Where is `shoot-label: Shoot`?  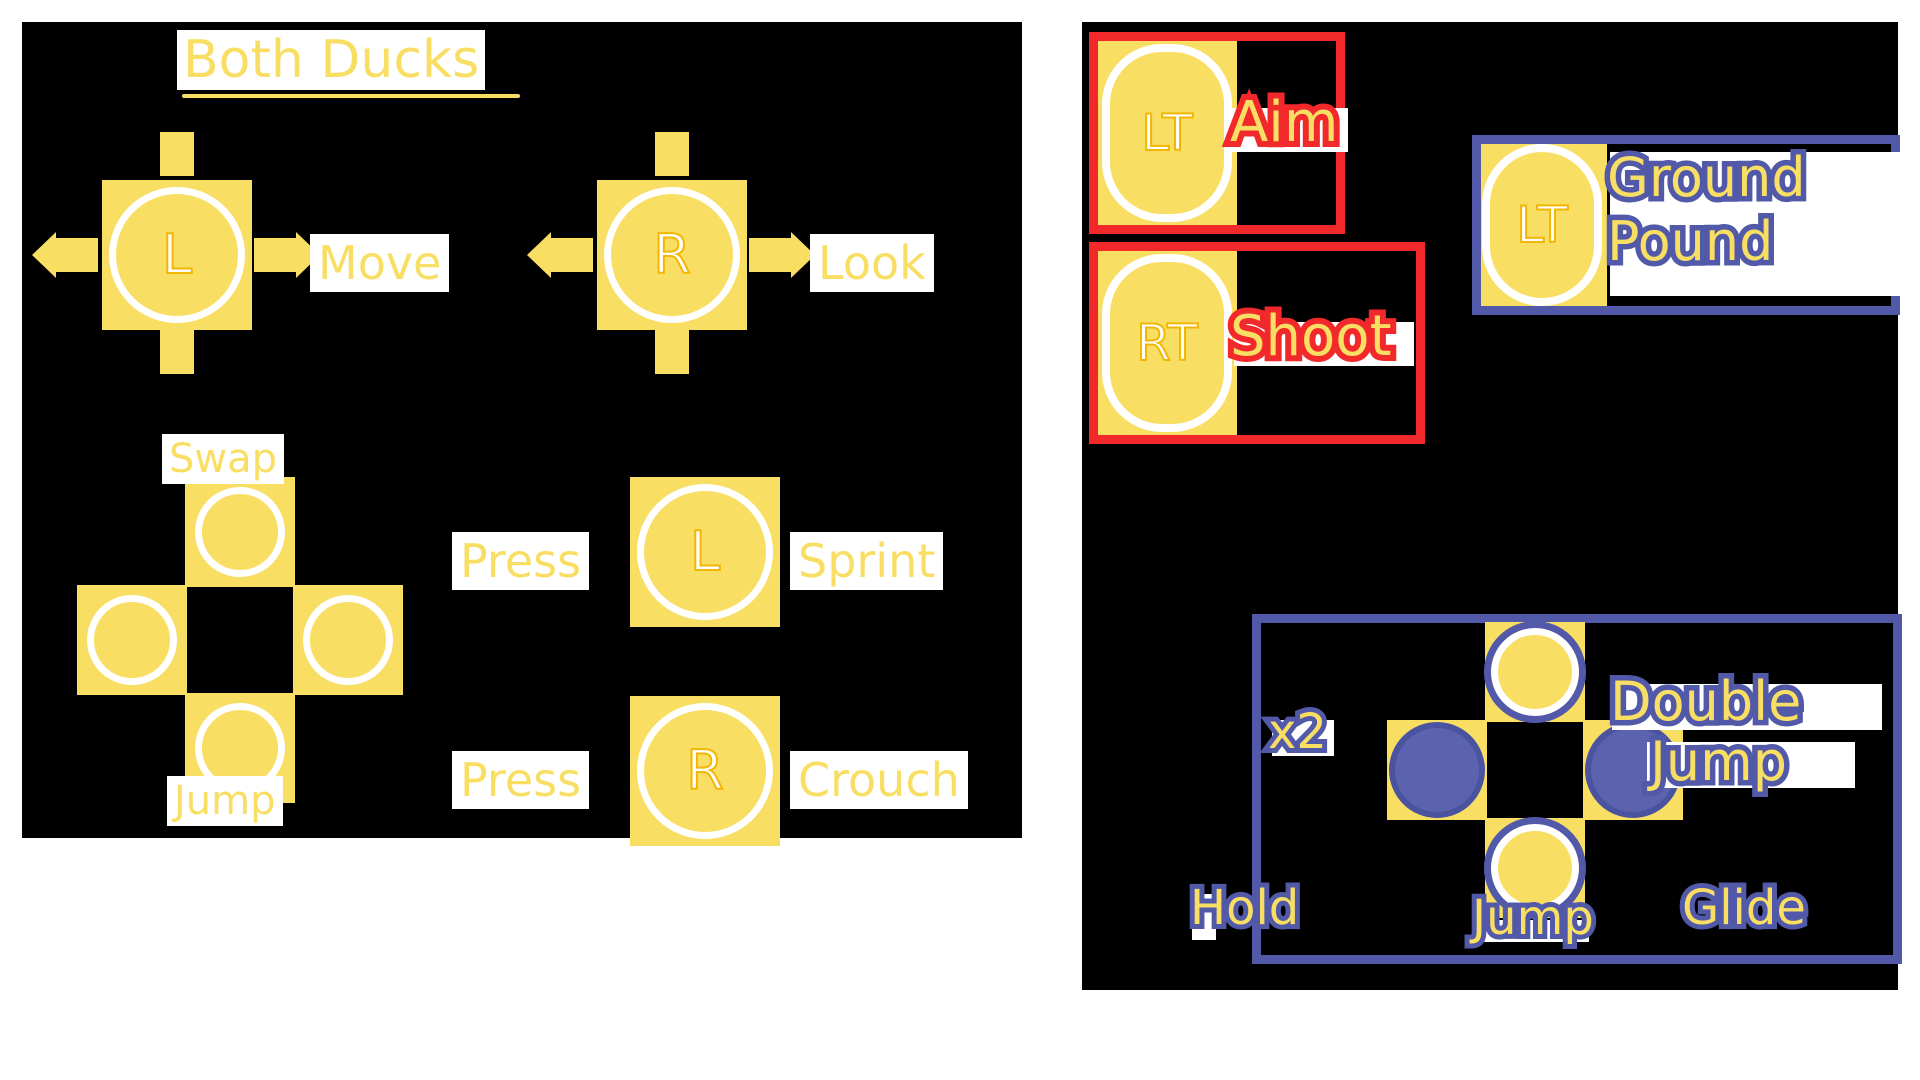
shoot-label: Shoot is located at coordinates (1310, 336).